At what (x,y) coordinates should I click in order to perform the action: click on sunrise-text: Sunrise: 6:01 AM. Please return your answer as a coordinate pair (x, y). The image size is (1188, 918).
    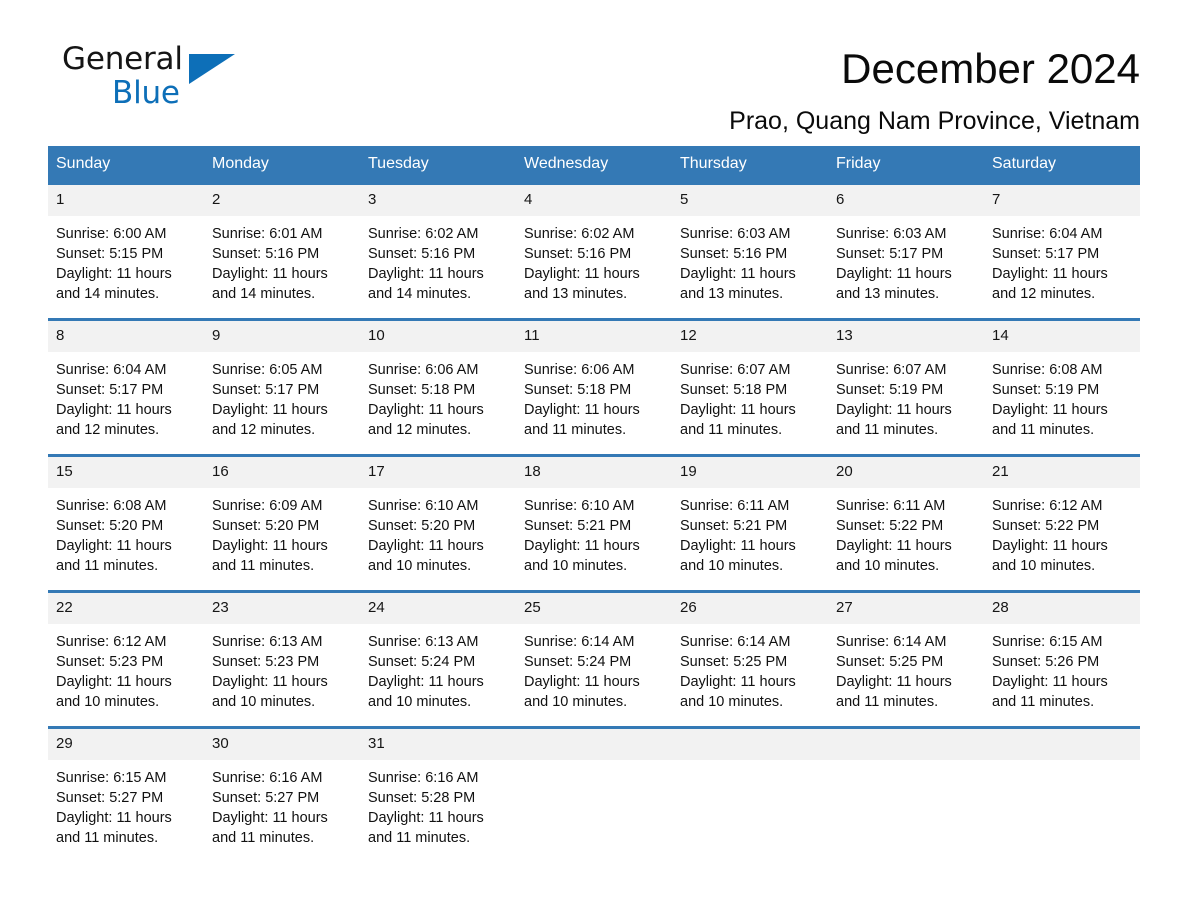
    Looking at the image, I should click on (267, 234).